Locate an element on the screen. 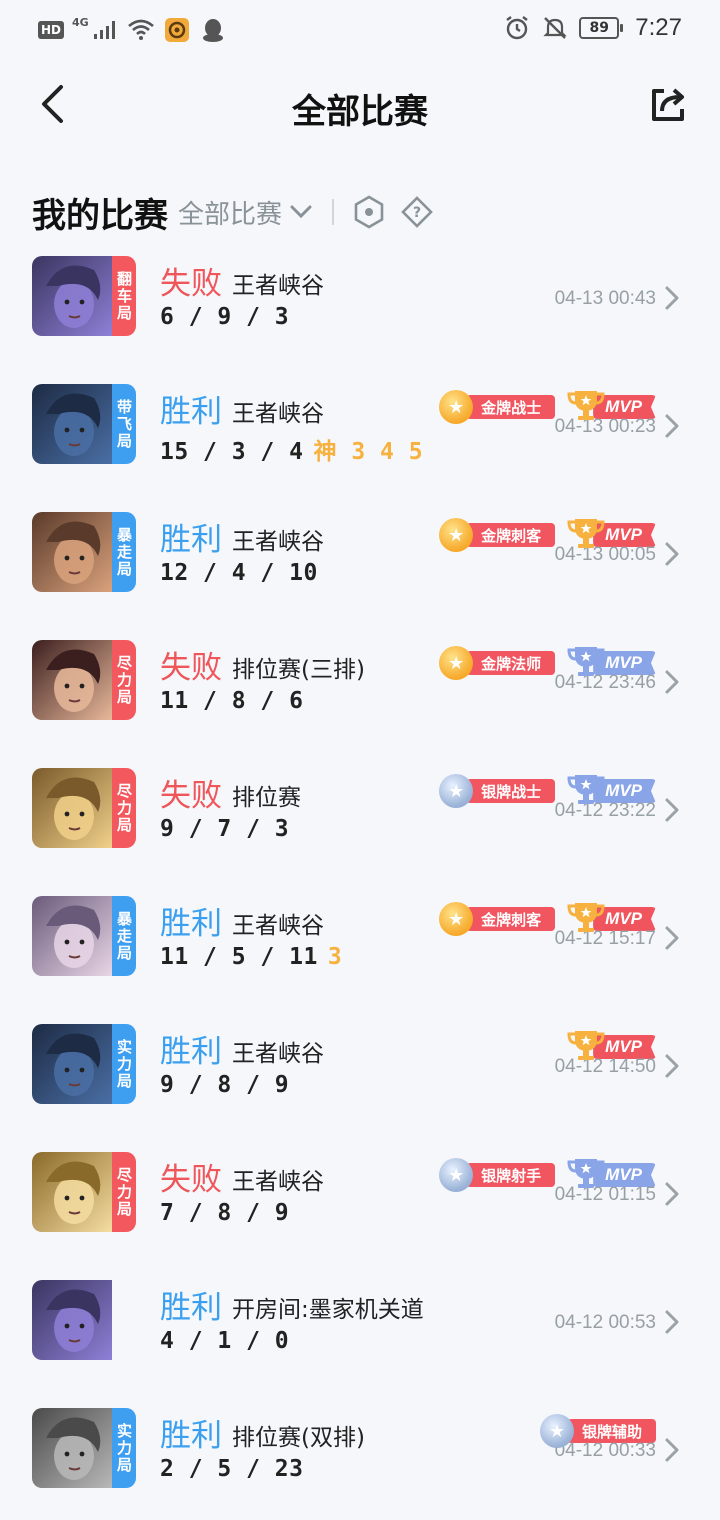 Image resolution: width=720 pixels, height=1520 pixels. medal-badge: ★ 金牌法师 is located at coordinates (497, 663).